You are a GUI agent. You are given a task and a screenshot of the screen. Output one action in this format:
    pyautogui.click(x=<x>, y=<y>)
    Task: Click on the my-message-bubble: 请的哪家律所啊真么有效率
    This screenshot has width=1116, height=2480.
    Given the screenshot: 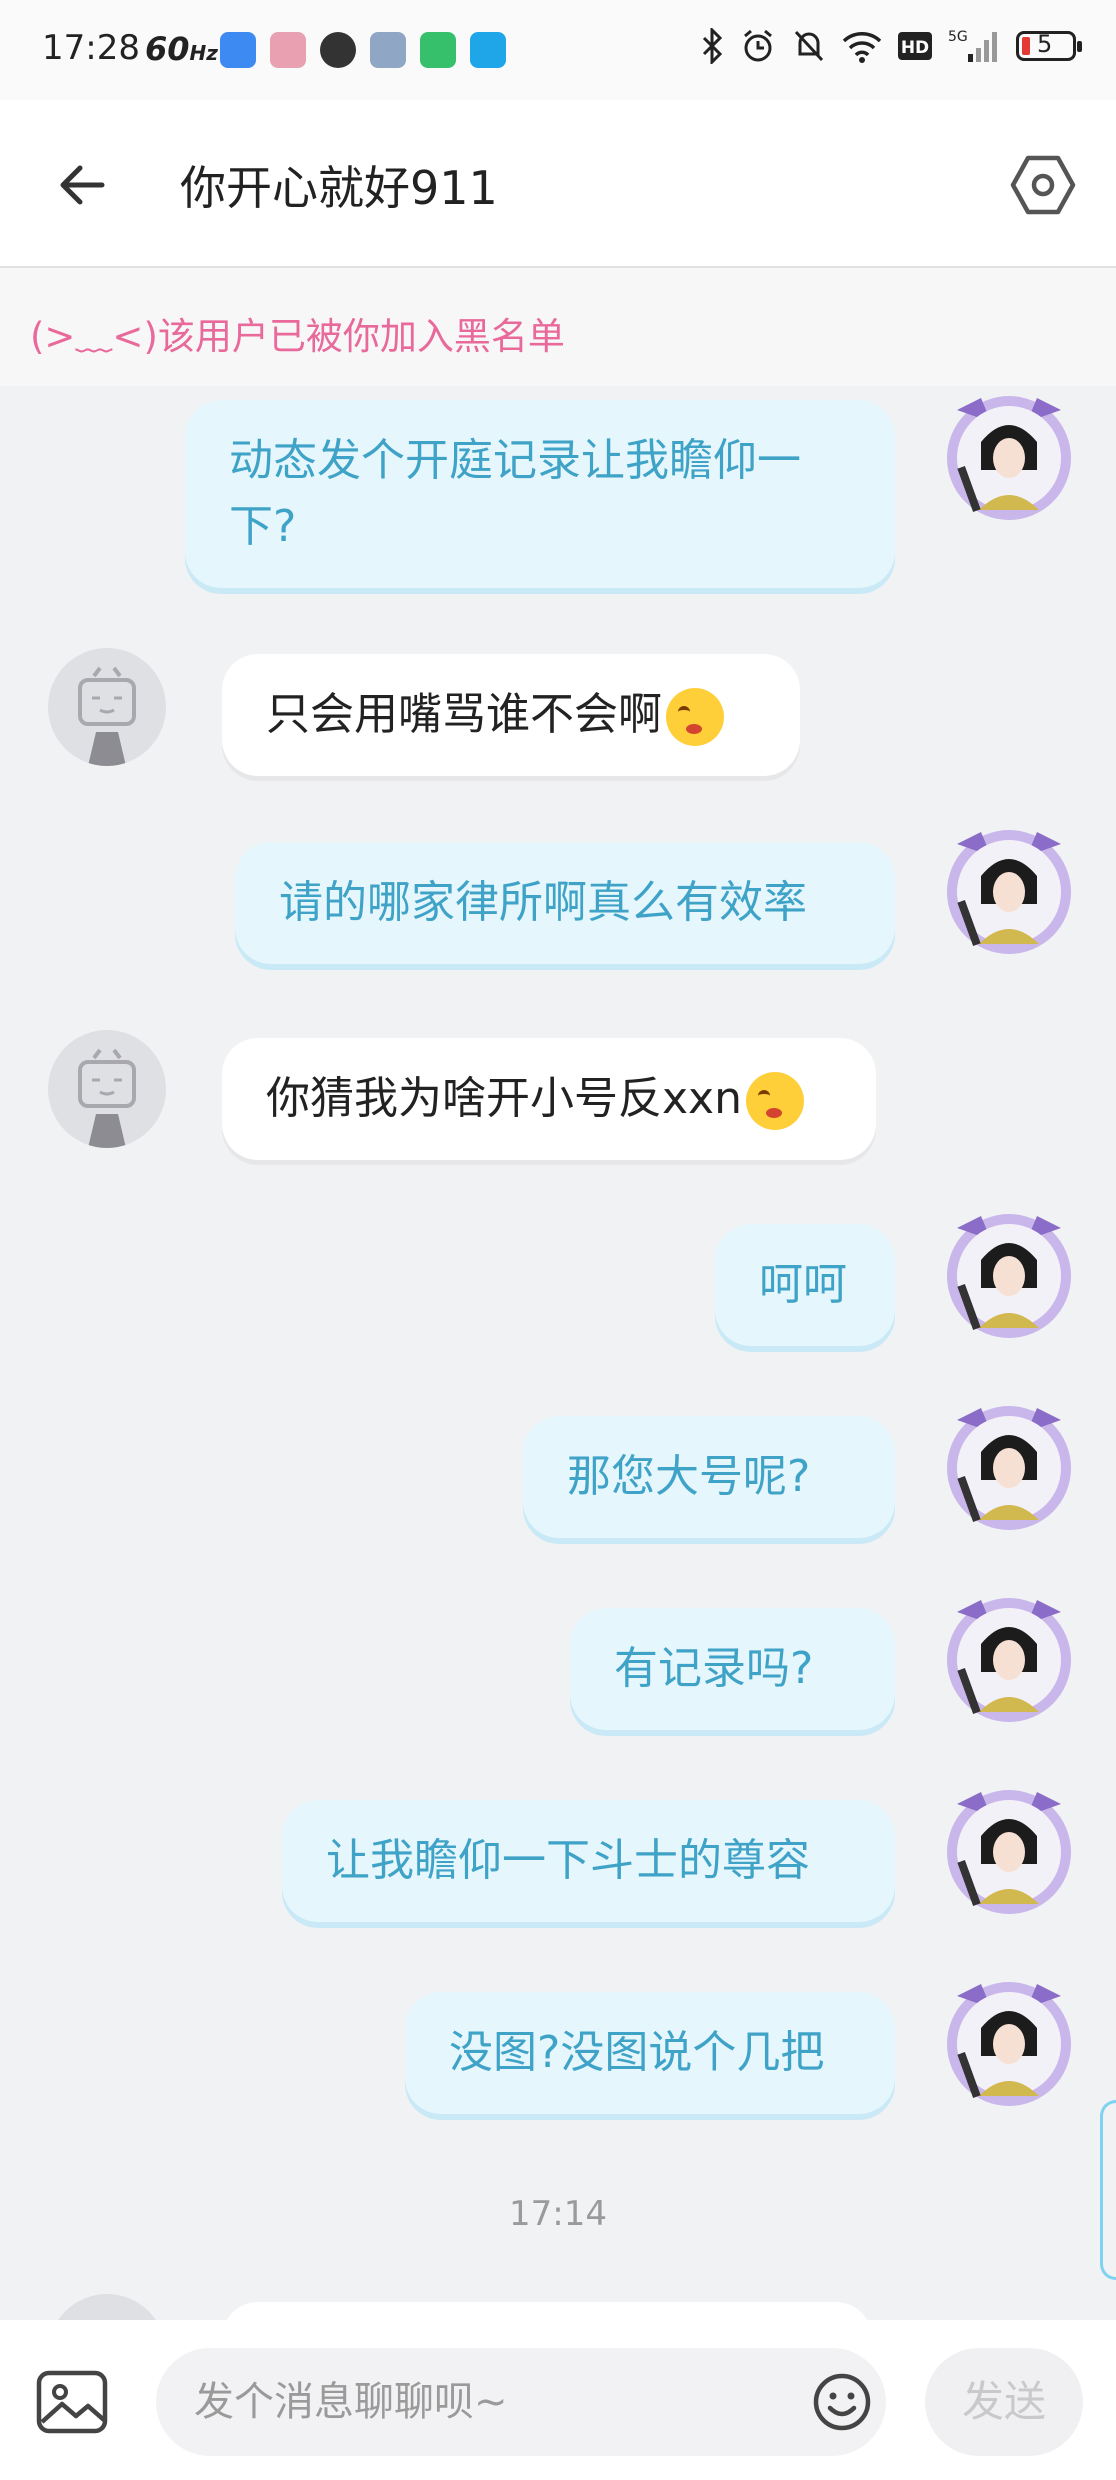 What is the action you would take?
    pyautogui.click(x=565, y=903)
    